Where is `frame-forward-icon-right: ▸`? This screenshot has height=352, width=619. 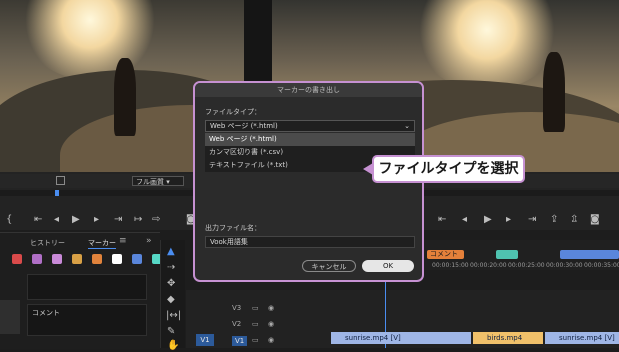 frame-forward-icon-right: ▸ is located at coordinates (508, 220).